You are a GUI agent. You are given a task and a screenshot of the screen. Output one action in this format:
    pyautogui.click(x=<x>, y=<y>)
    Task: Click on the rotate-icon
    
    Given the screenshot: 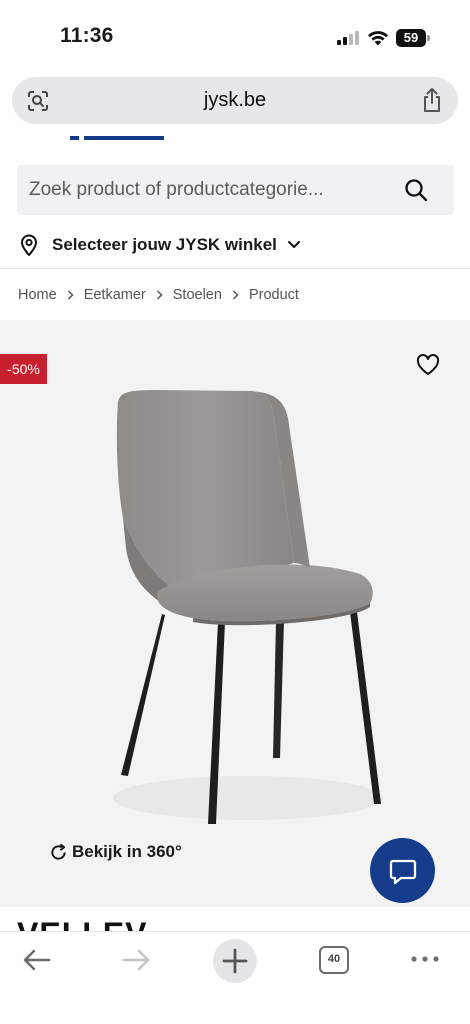 What is the action you would take?
    pyautogui.click(x=58, y=851)
    